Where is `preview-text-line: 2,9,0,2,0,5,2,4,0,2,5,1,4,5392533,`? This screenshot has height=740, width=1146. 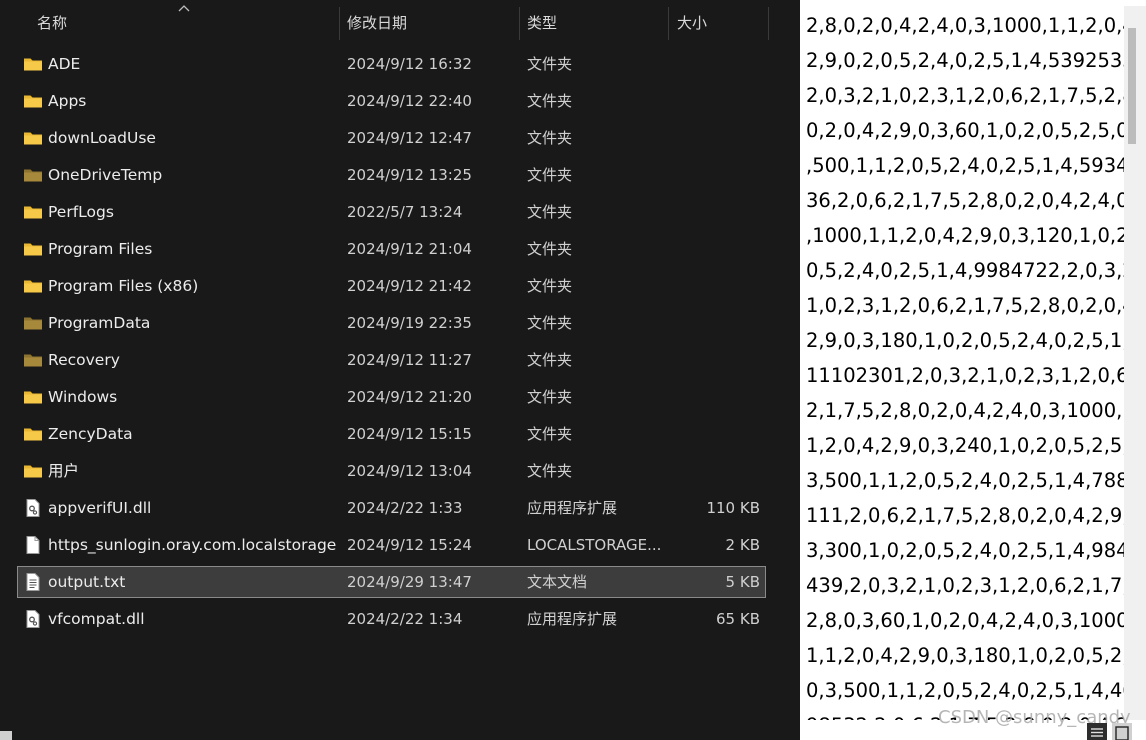
preview-text-line: 2,9,0,2,0,5,2,4,0,2,5,1,4,5392533, is located at coordinates (965, 60).